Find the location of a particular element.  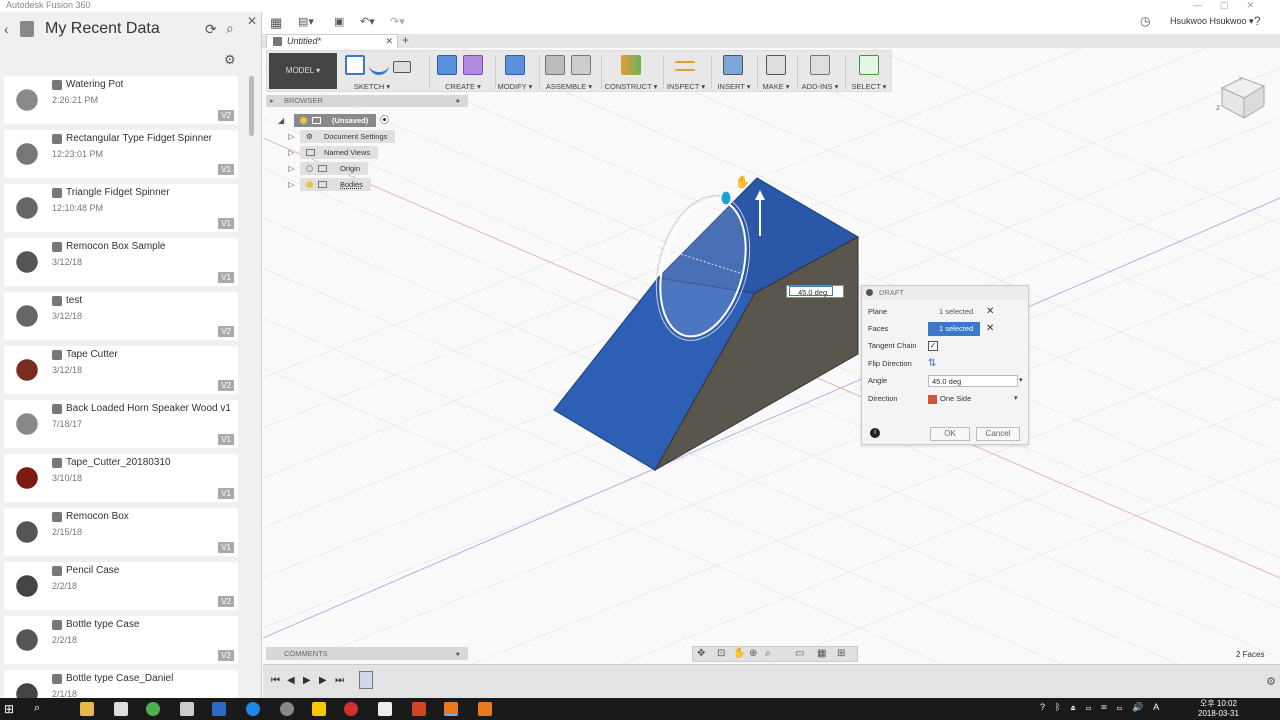

inspect-group: INSPECT ▾ is located at coordinates (686, 72).